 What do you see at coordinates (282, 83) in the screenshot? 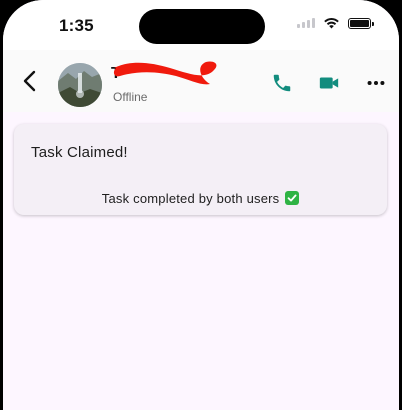
I see `phone-icon` at bounding box center [282, 83].